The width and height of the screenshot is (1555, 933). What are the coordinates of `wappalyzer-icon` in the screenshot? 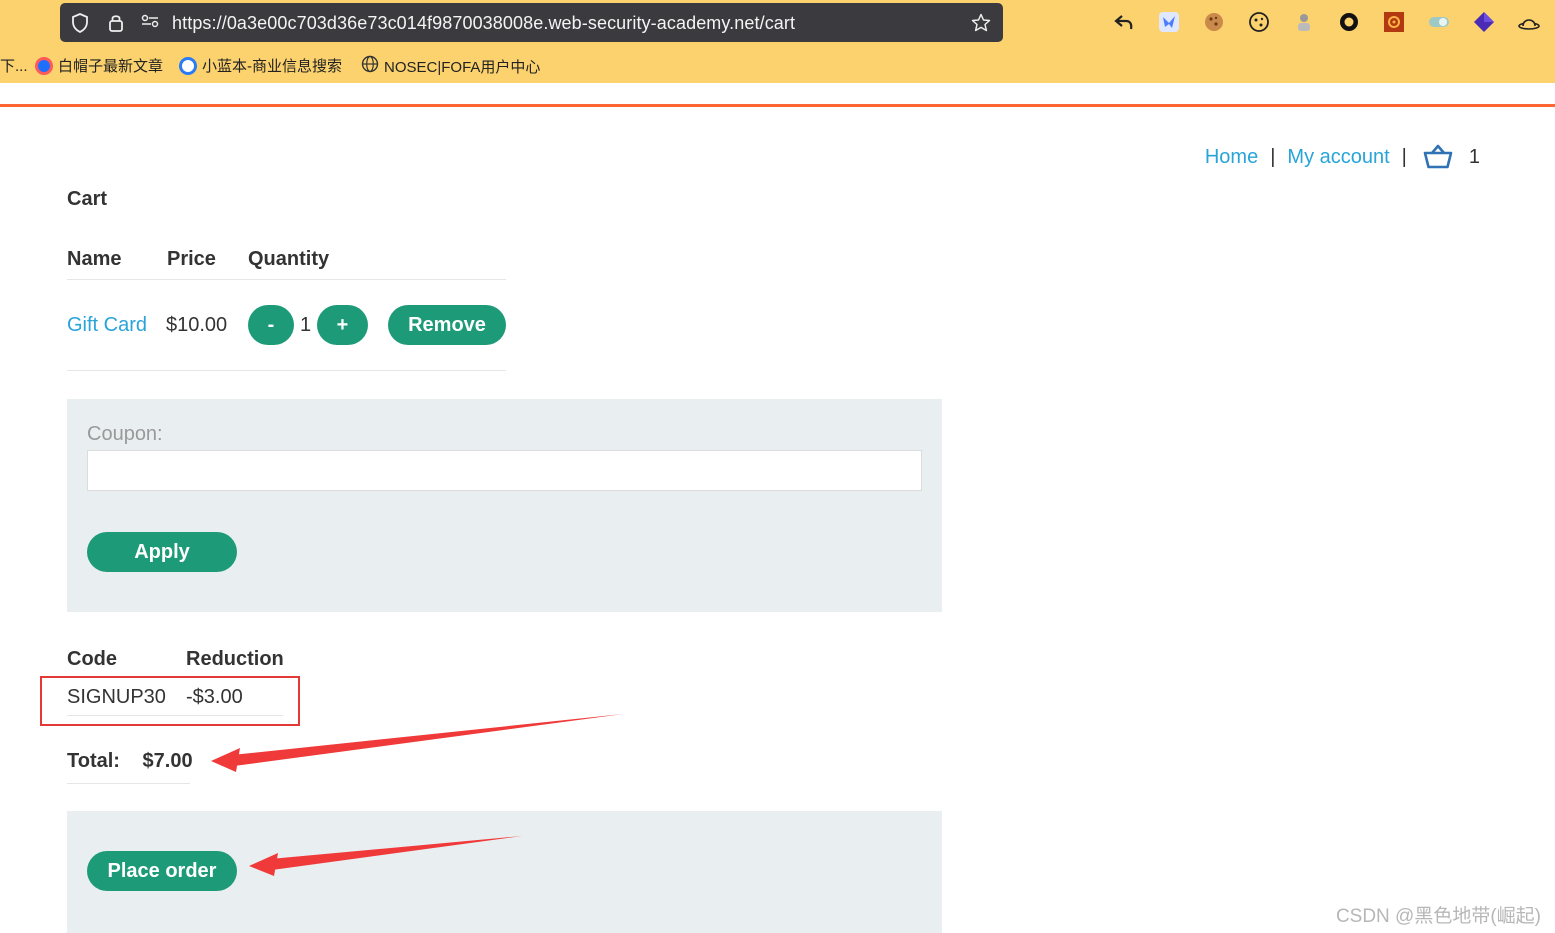 It's located at (1304, 22).